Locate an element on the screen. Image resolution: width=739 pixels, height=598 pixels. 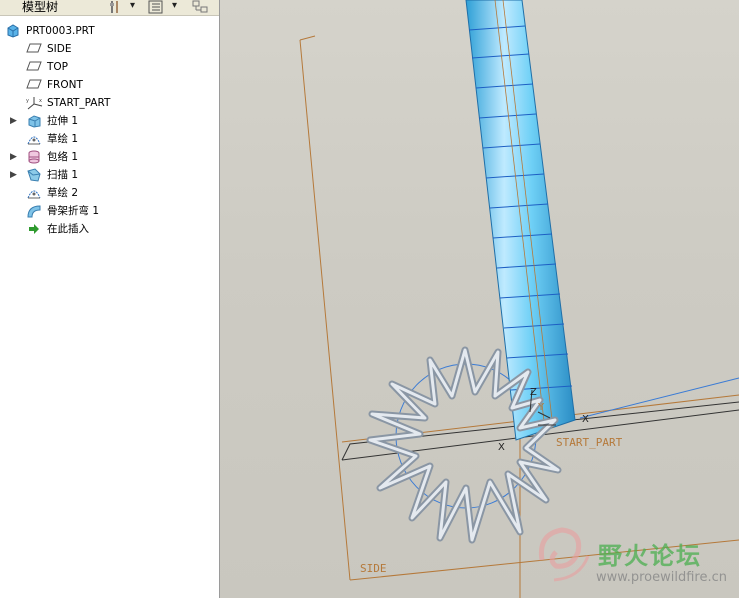
watermark-logo is located at coordinates (564, 554).